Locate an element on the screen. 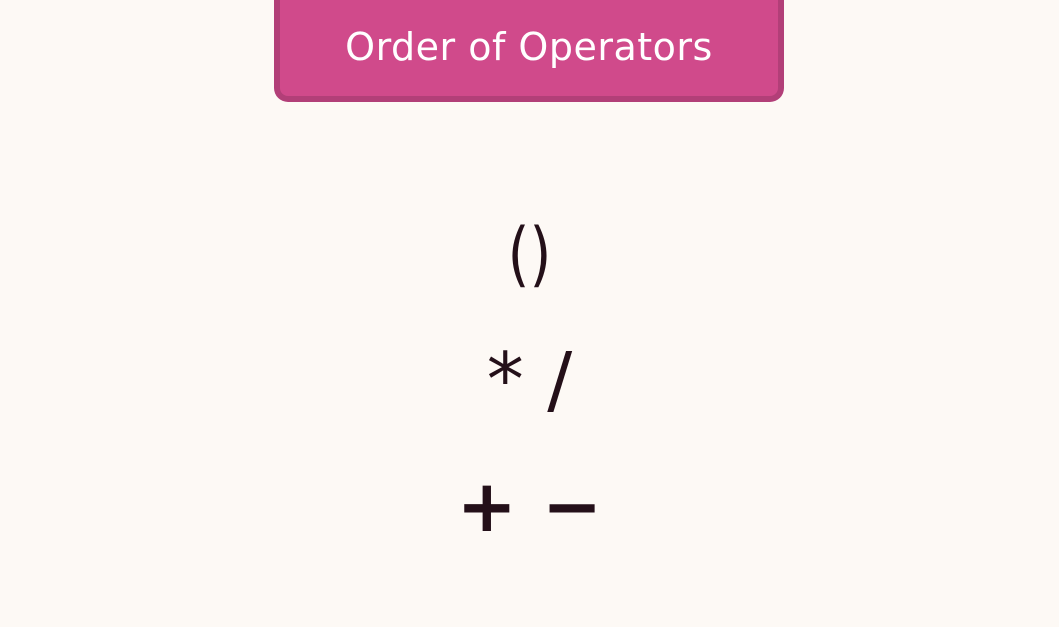  title-banner: Order of Operators is located at coordinates (529, 51).